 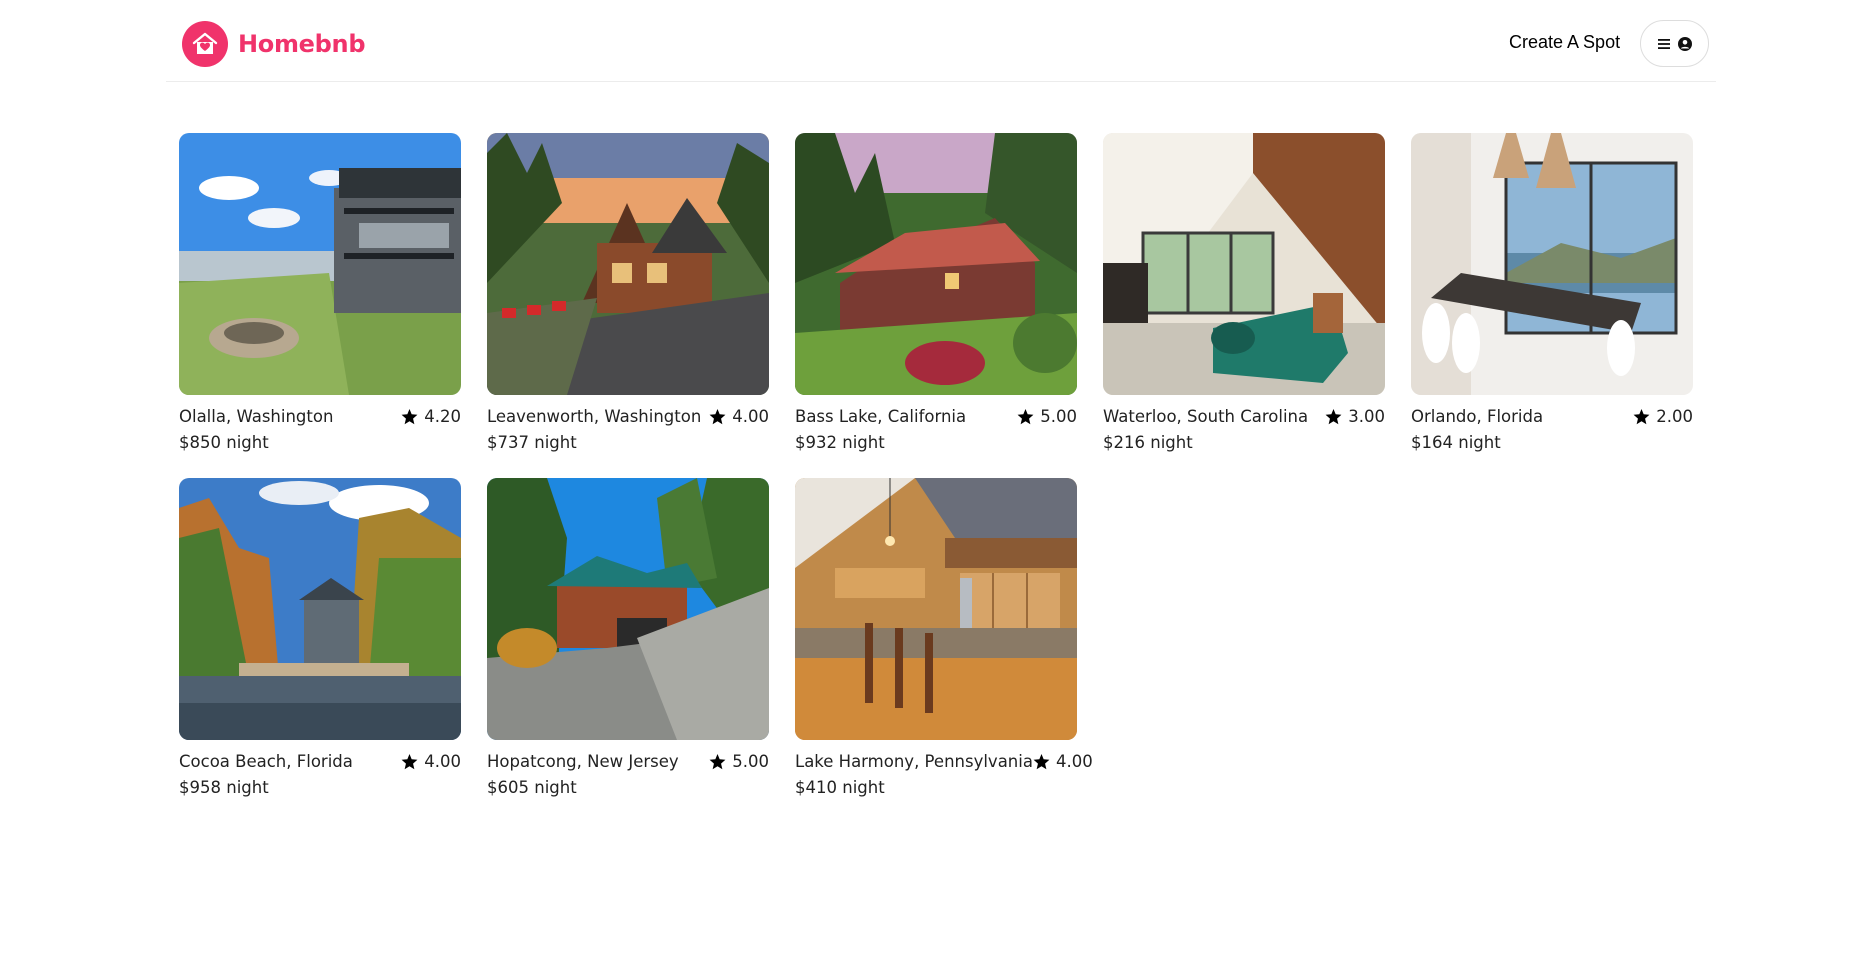 I want to click on rating-value: 4.20, so click(x=442, y=416).